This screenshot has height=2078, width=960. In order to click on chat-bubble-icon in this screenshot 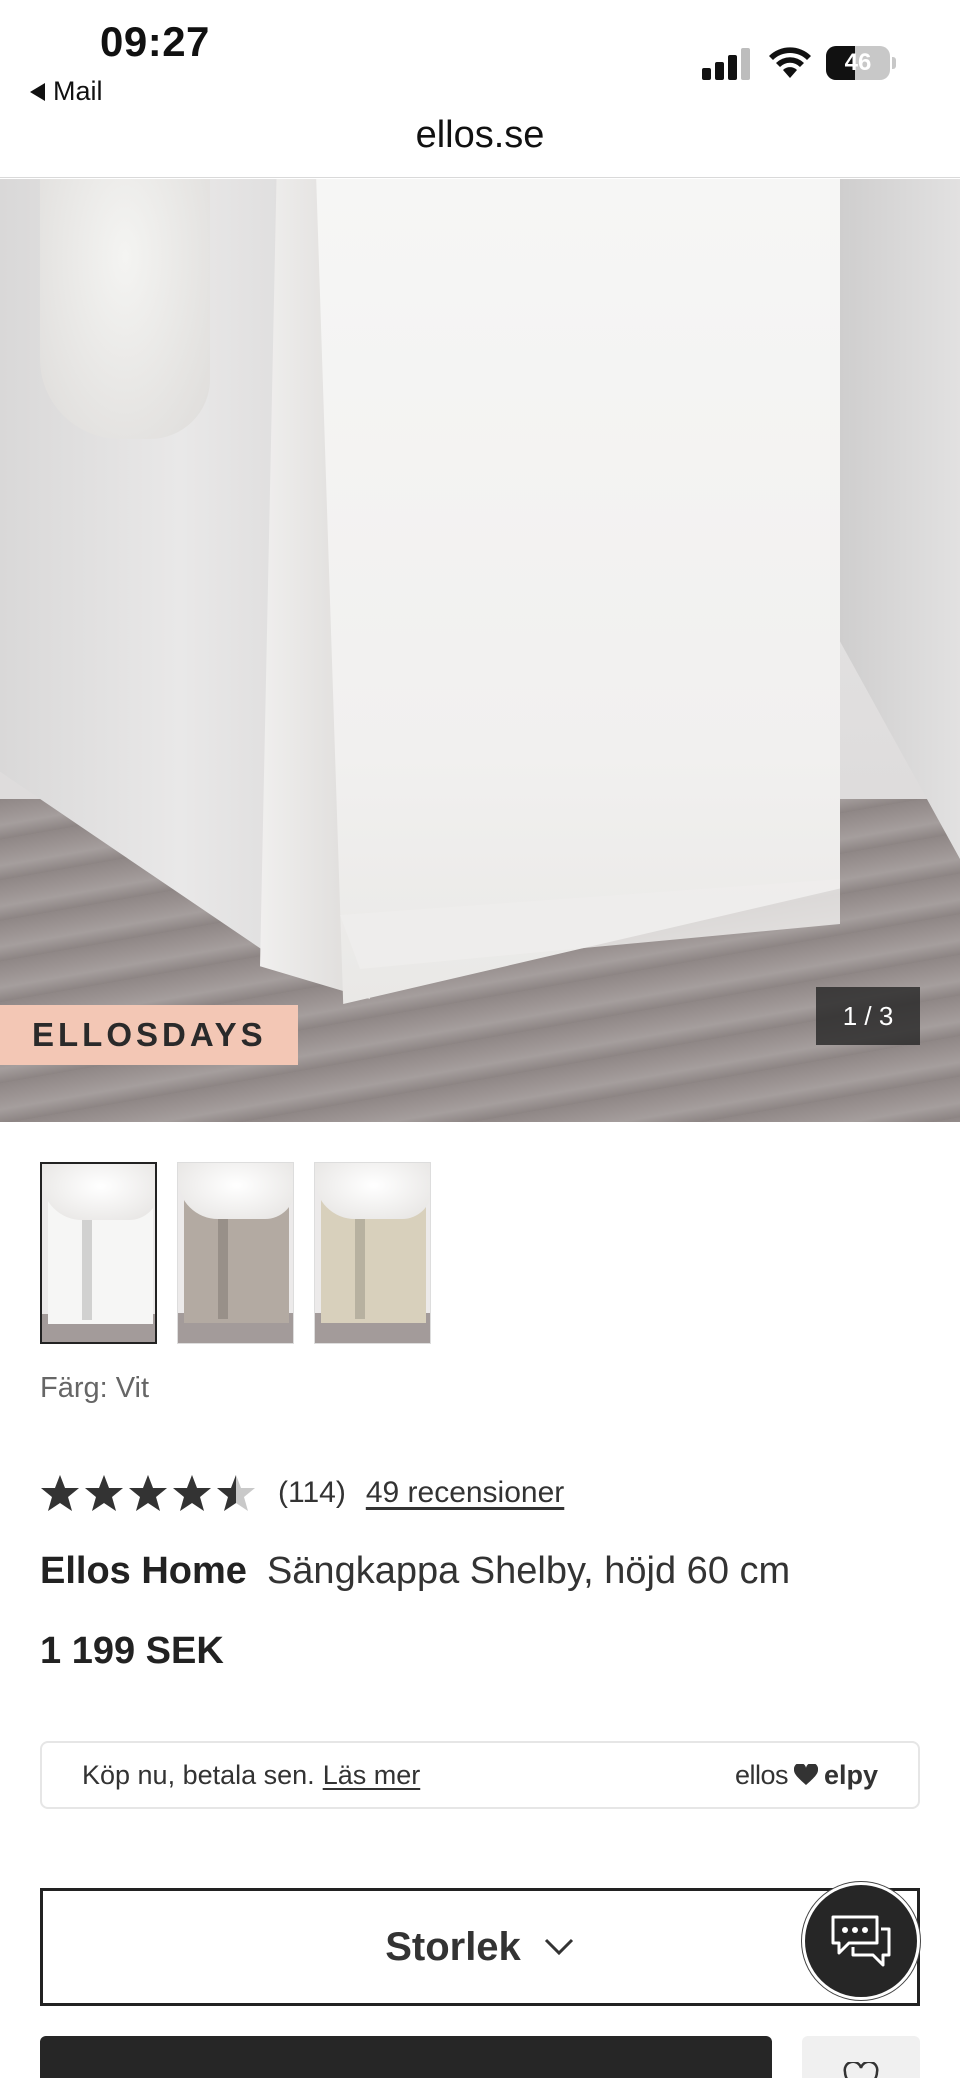, I will do `click(861, 1941)`.